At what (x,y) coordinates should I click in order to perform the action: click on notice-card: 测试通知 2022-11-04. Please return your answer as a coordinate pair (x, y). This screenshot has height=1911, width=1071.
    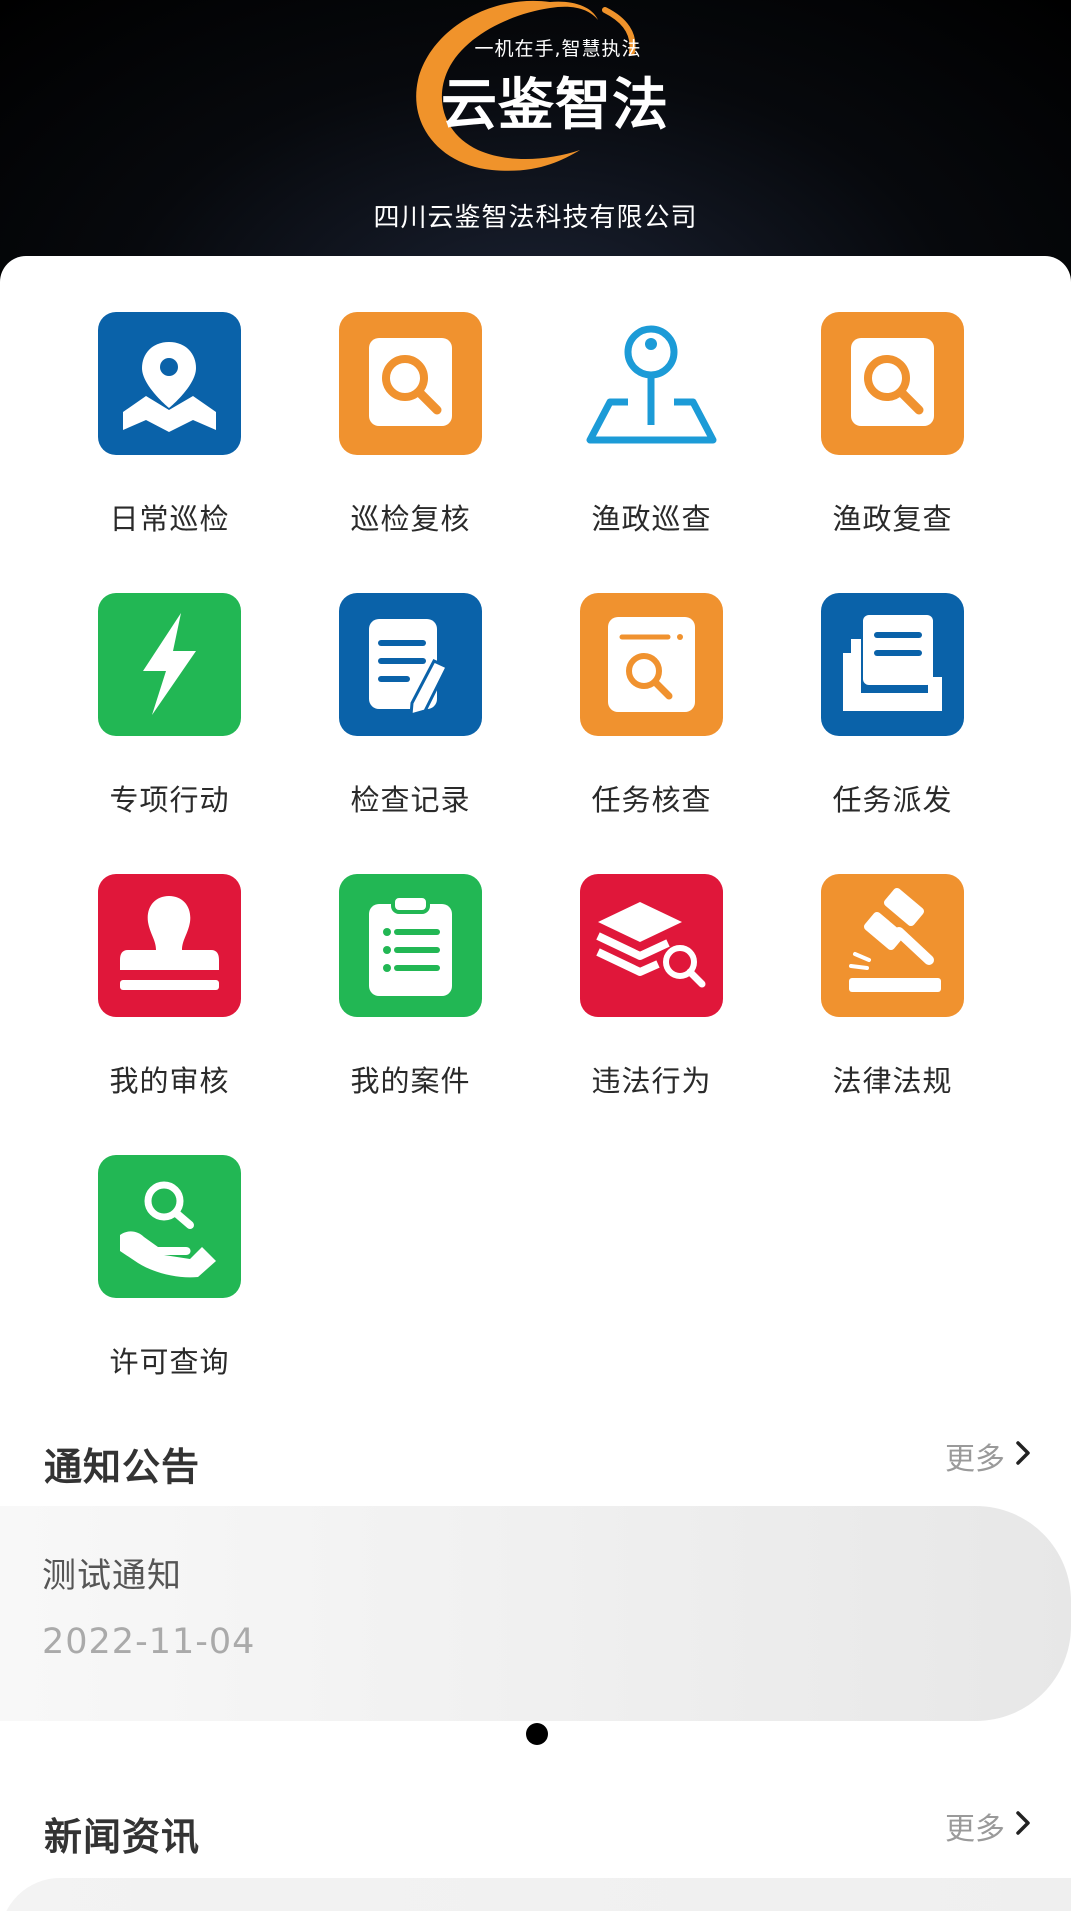
    Looking at the image, I should click on (535, 1613).